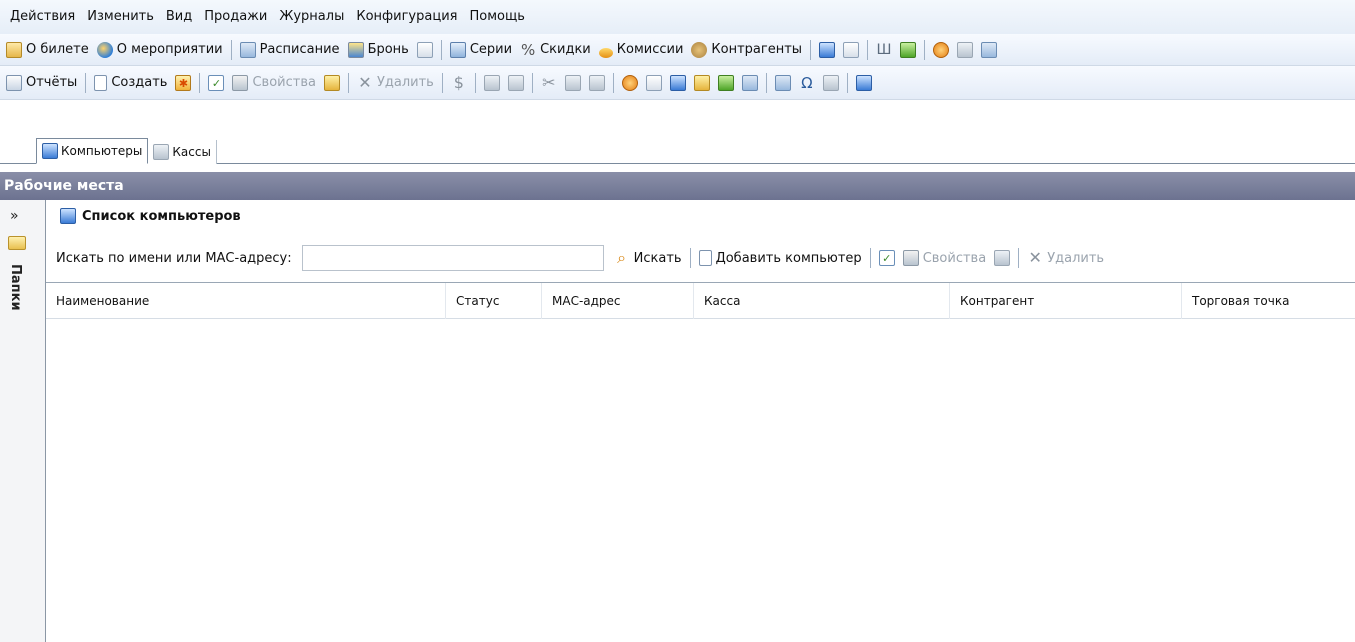 Image resolution: width=1355 pixels, height=642 pixels. I want to click on document-icon, so click(851, 49).